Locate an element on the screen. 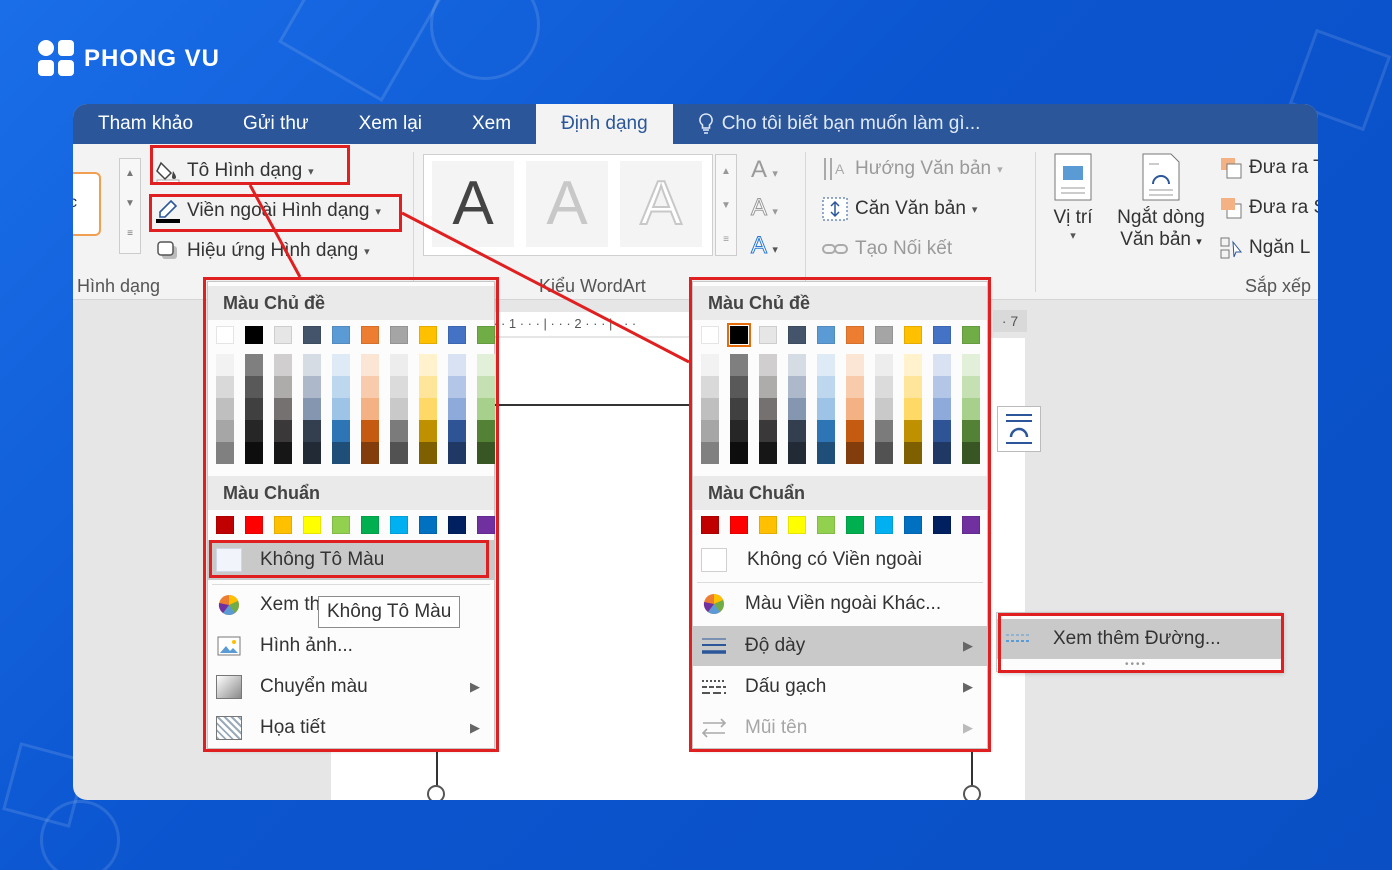  callout-lines is located at coordinates (469, 274).